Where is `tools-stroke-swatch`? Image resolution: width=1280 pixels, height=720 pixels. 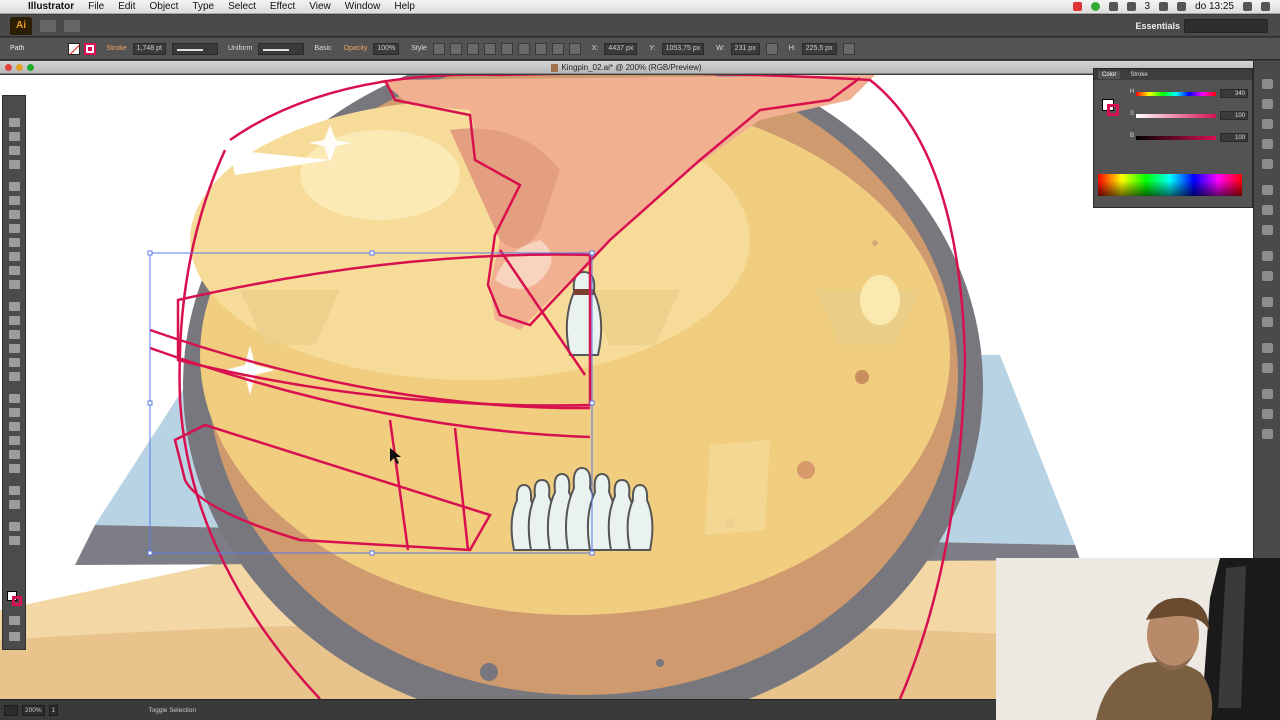
tools-stroke-swatch is located at coordinates (17, 601).